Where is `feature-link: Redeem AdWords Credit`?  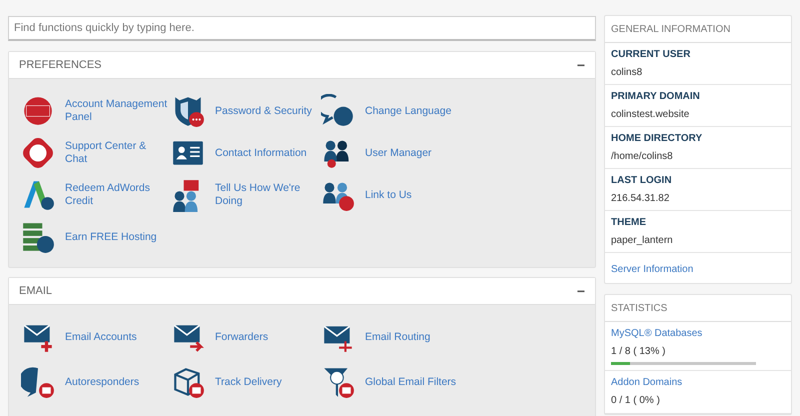 feature-link: Redeem AdWords Credit is located at coordinates (96, 195).